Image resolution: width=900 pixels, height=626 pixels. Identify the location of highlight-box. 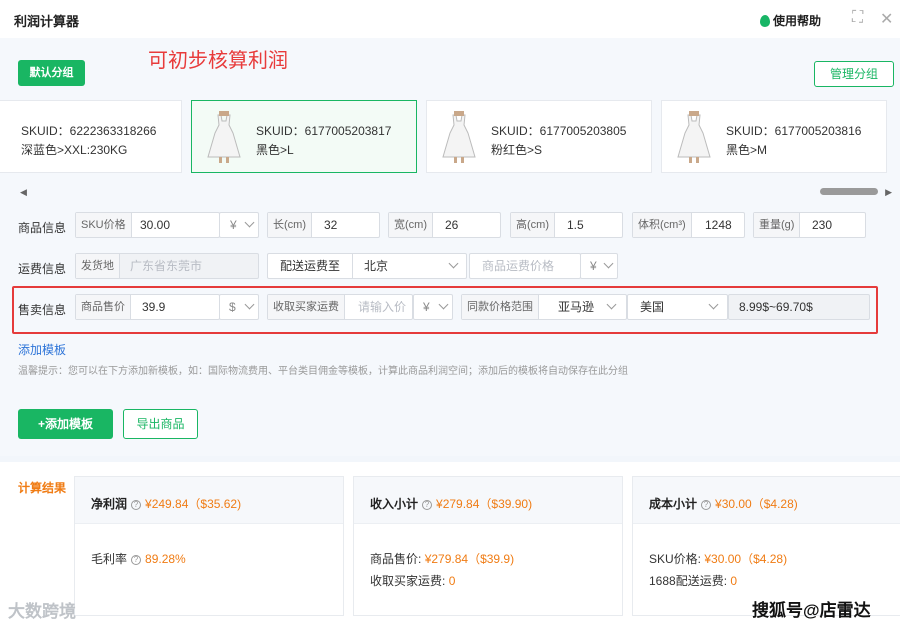
(445, 310).